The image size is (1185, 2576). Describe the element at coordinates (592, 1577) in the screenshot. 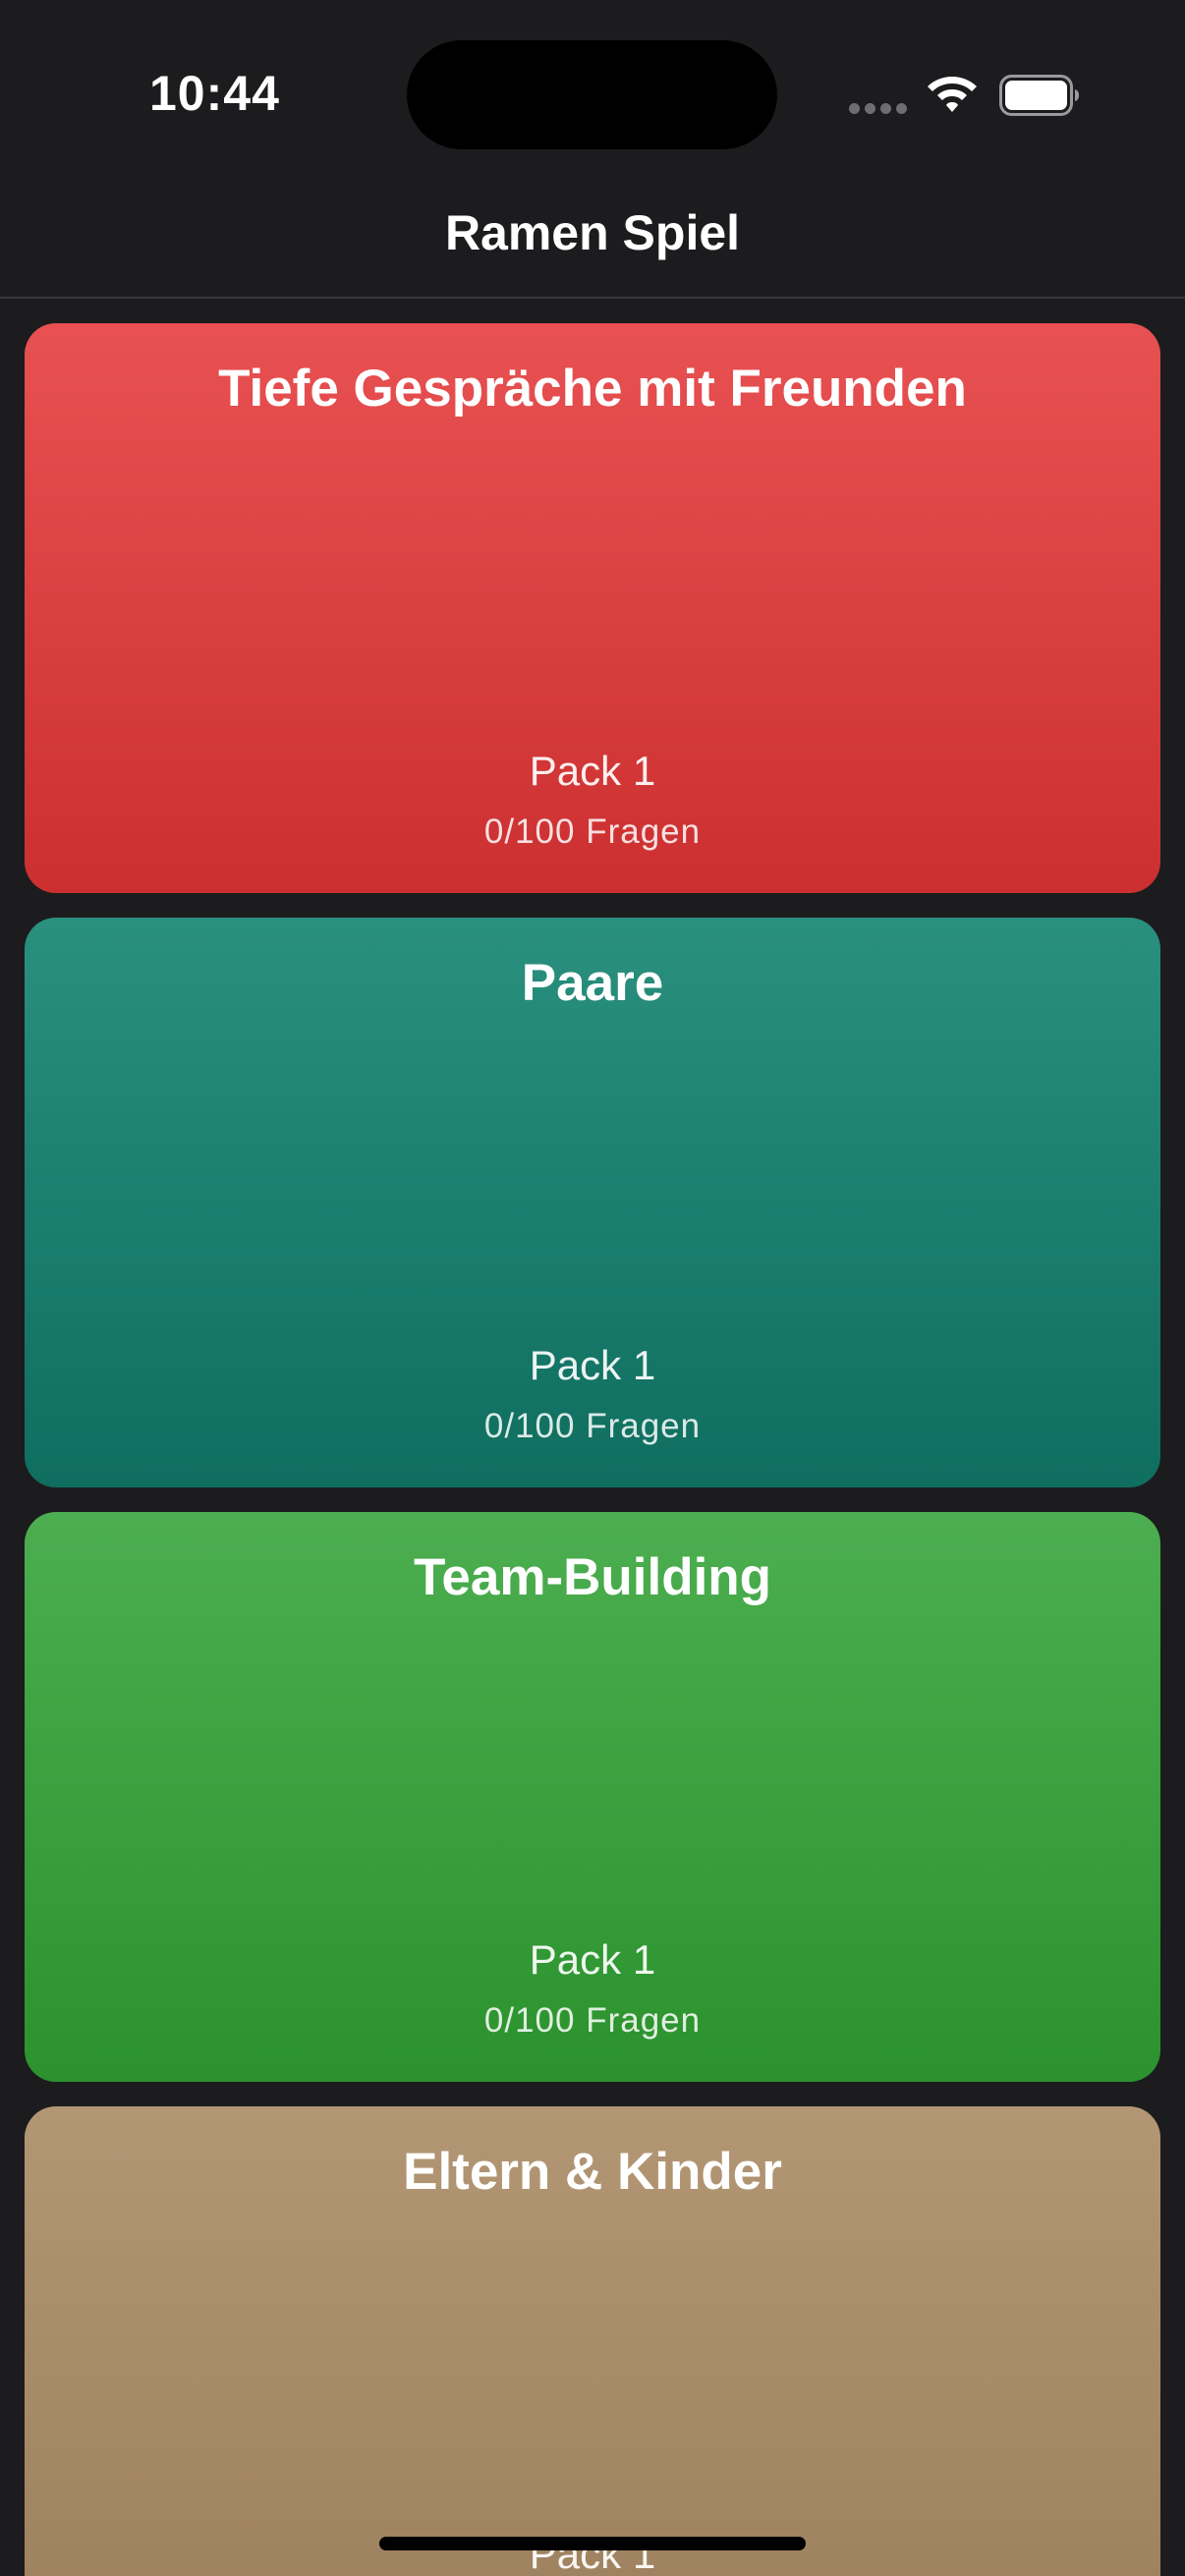

I see `card-title: Team-Building` at that location.